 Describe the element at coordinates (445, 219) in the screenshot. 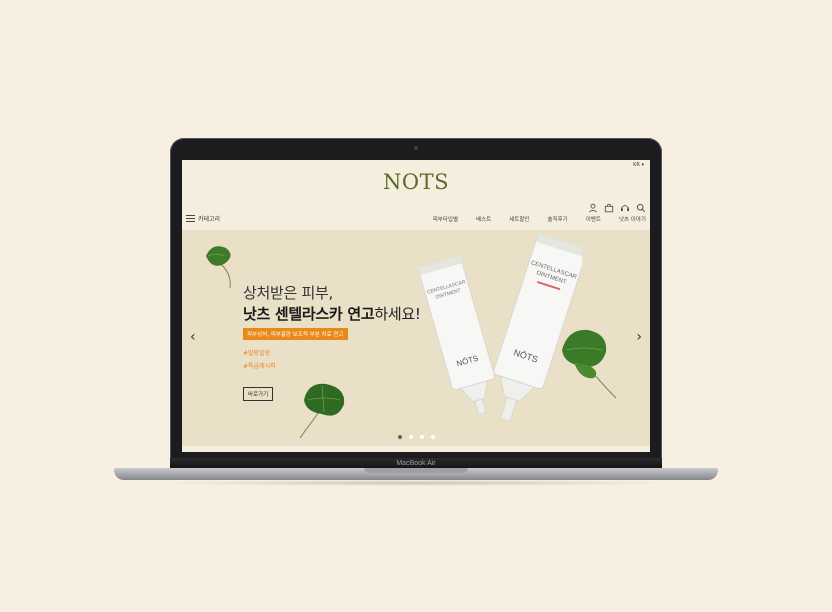

I see `nav-item-skin-type: 피부타입별` at that location.